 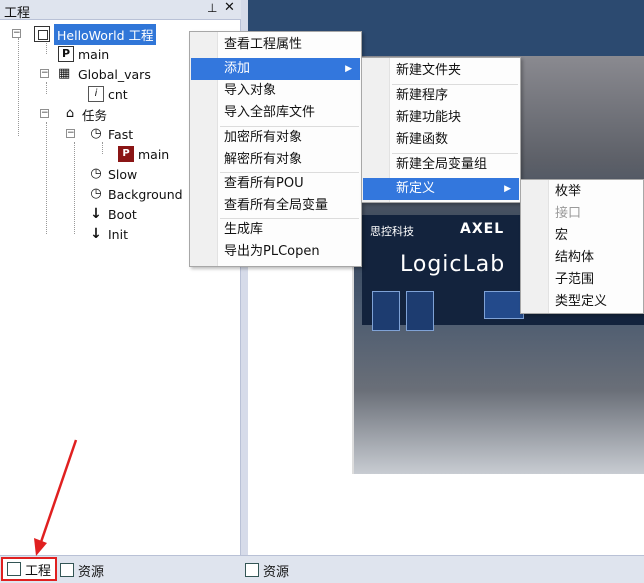 What do you see at coordinates (275, 45) in the screenshot?
I see `menu-item-view-project-properties: 查看工程属性` at bounding box center [275, 45].